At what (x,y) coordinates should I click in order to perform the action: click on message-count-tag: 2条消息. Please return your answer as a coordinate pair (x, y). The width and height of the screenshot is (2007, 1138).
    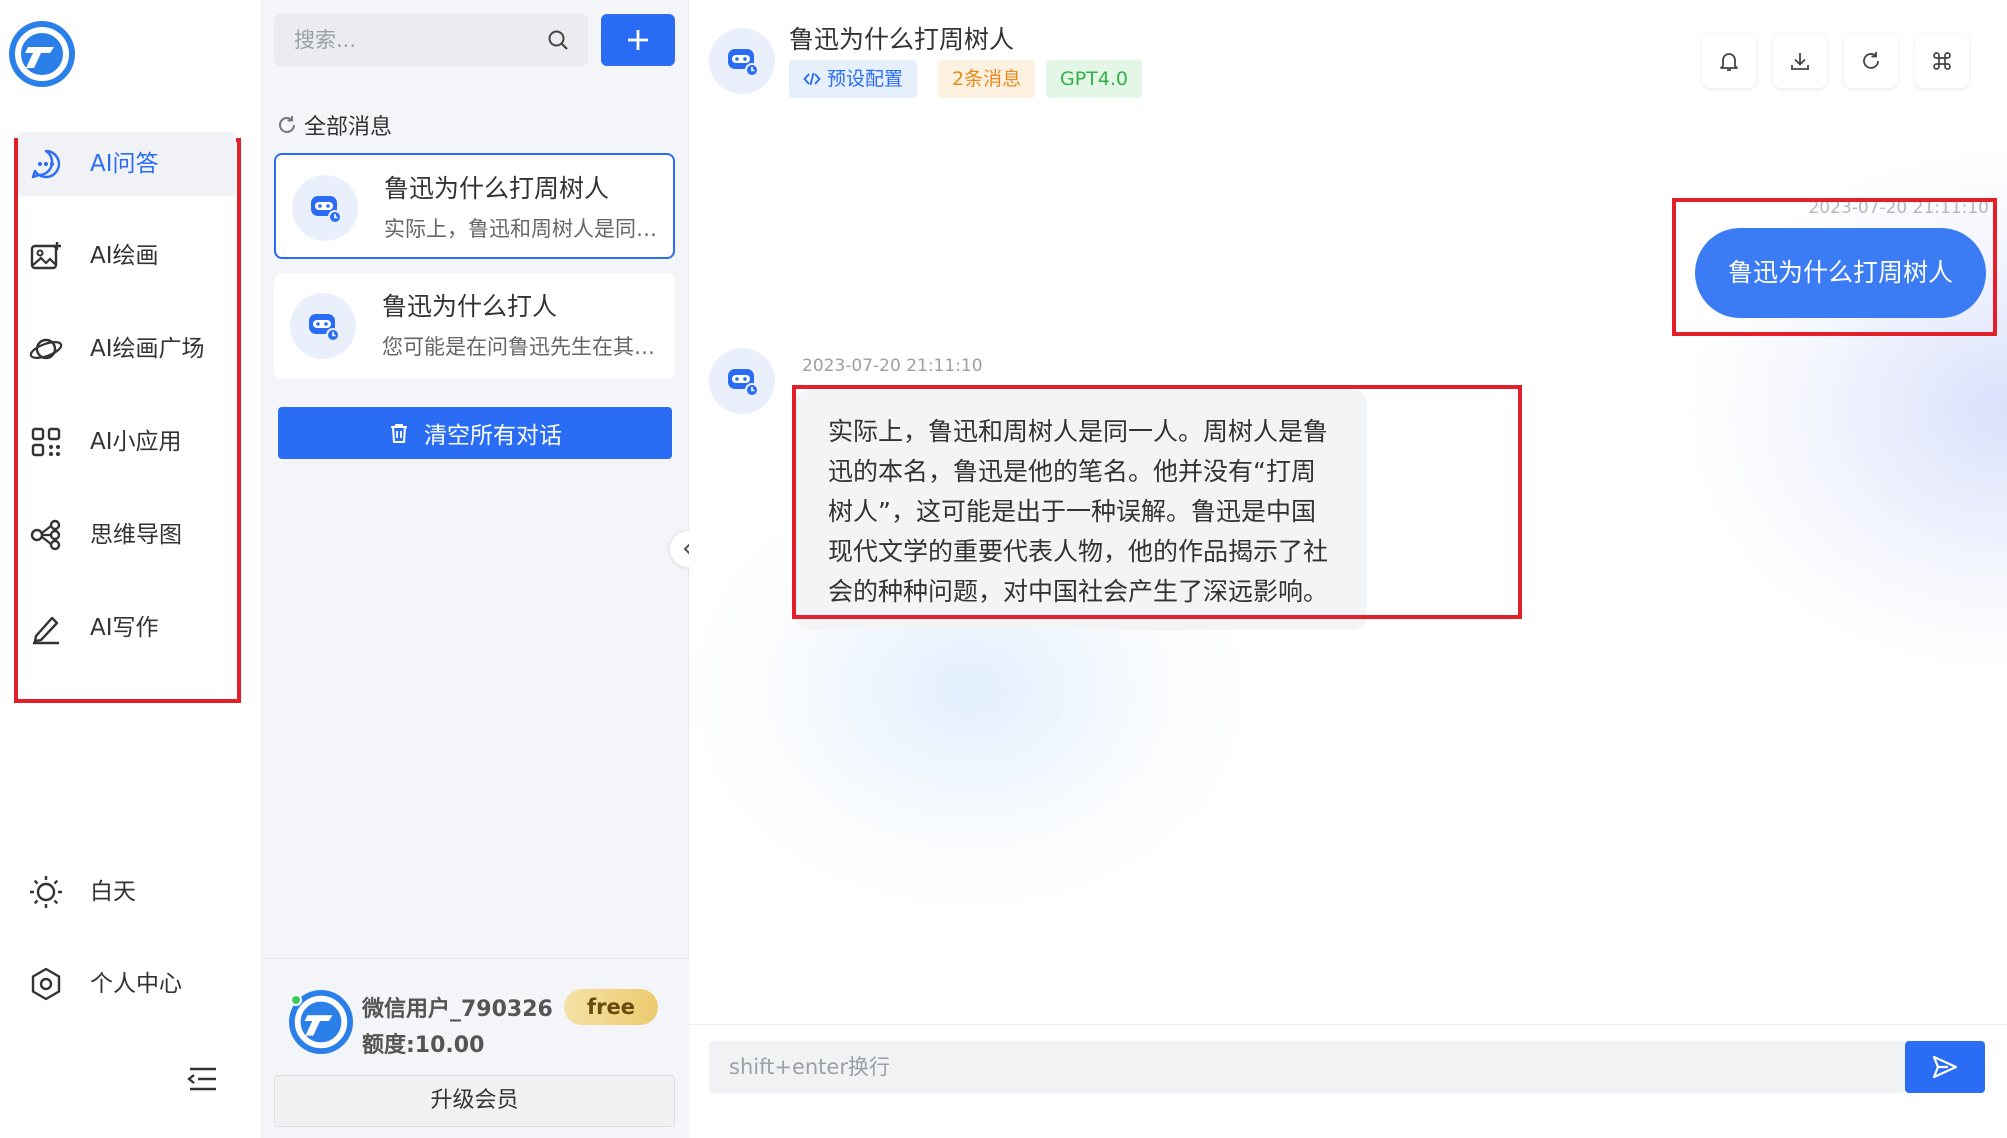
    Looking at the image, I should click on (987, 79).